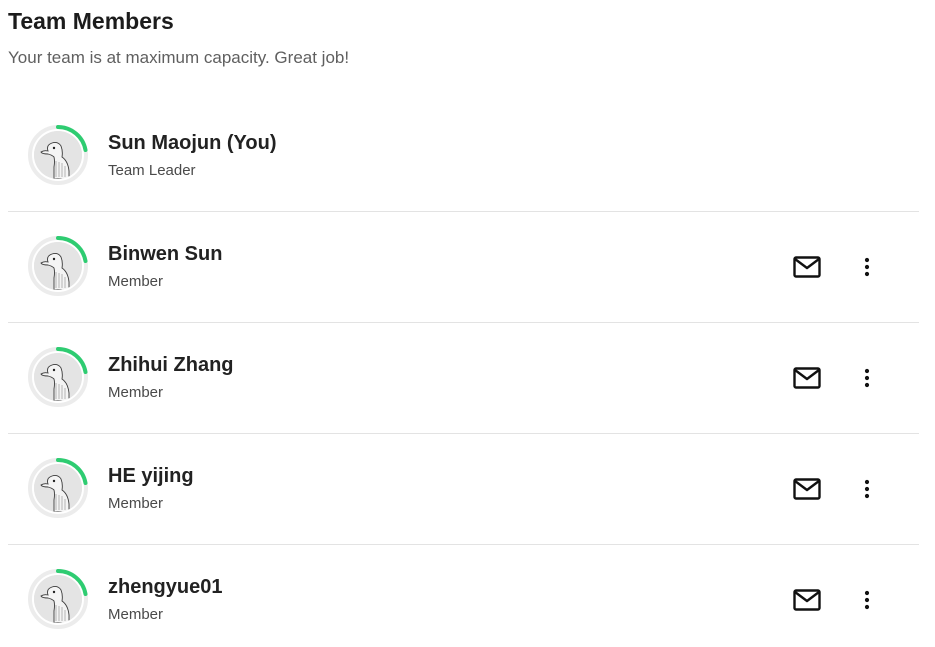 This screenshot has height=647, width=935. I want to click on member-name: Sun Maojun (You), so click(192, 143).